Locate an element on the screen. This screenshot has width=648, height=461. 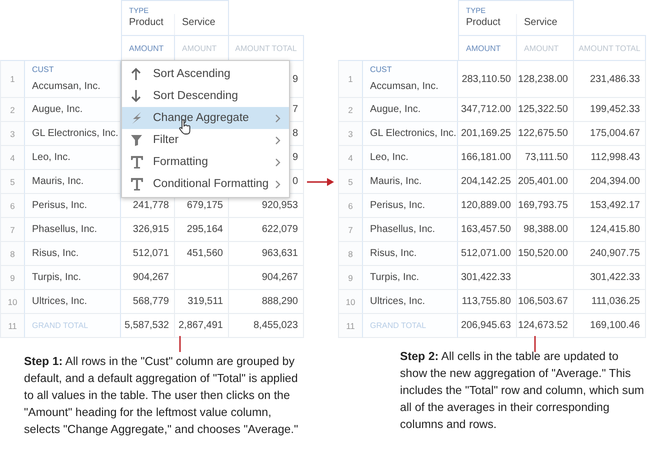
table-cell: 512,071.00 is located at coordinates (487, 254).